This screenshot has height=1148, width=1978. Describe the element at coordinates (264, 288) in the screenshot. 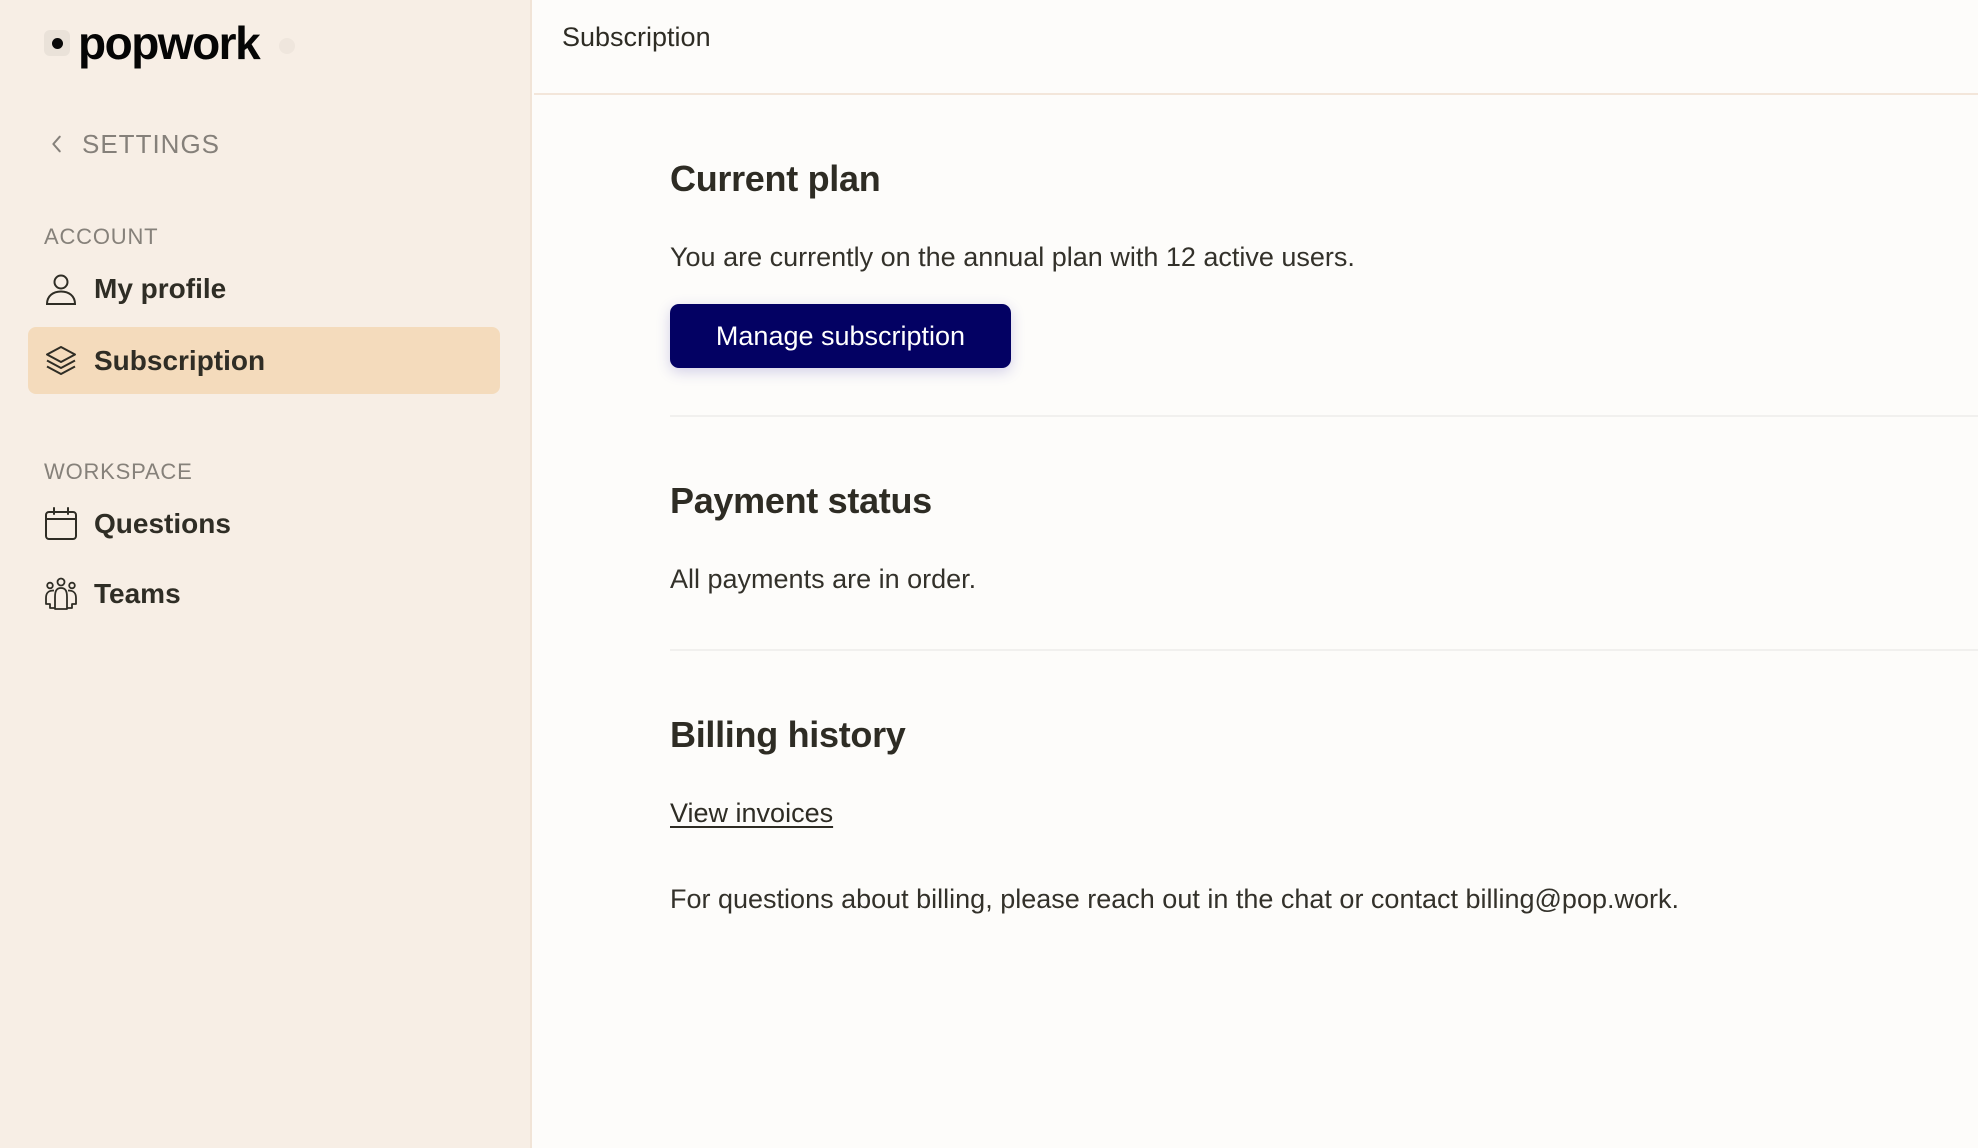

I see `sidebar-item-my-profile: My profile` at that location.